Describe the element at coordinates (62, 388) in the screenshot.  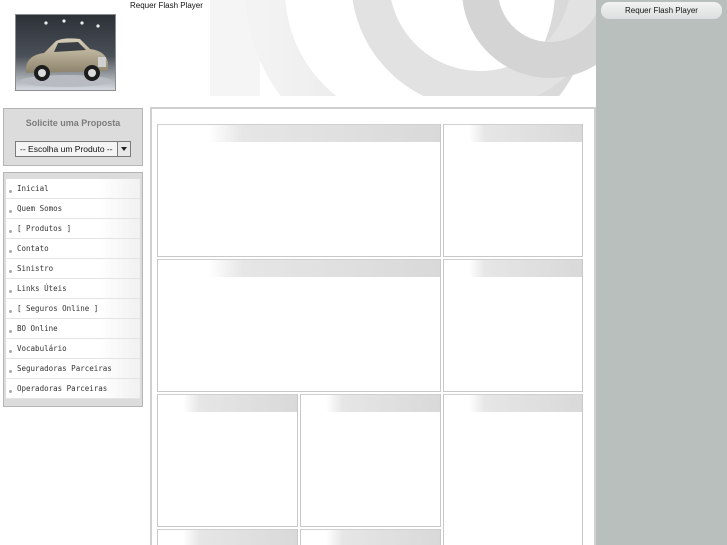
I see `nav-item-label: Operadoras Parceiras` at that location.